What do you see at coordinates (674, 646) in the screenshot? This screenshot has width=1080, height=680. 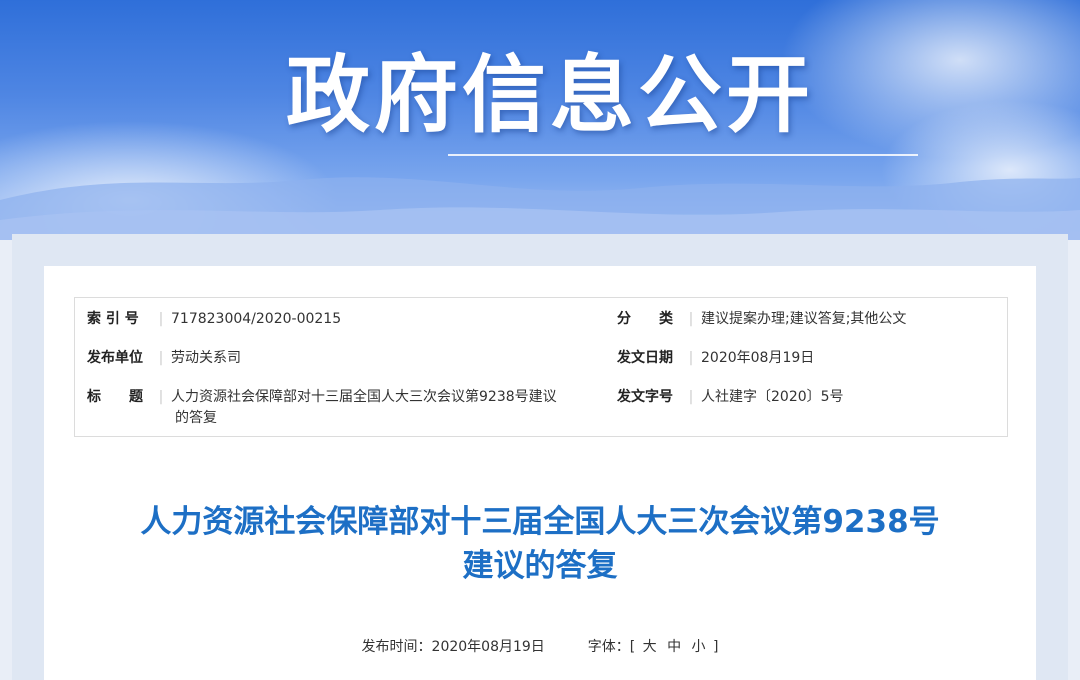 I see `font-size-medium-button: 中` at bounding box center [674, 646].